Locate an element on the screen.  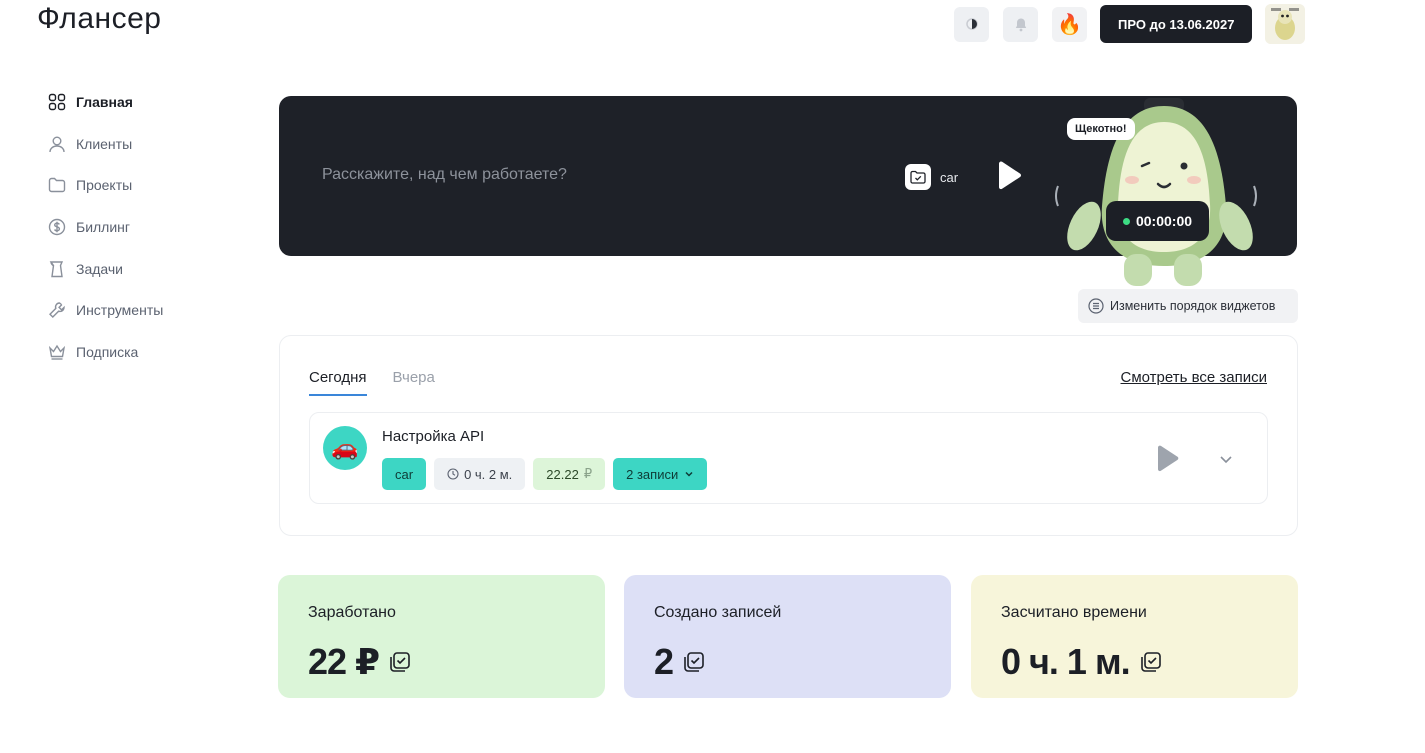
theme-toggle-icon is located at coordinates (971, 24).